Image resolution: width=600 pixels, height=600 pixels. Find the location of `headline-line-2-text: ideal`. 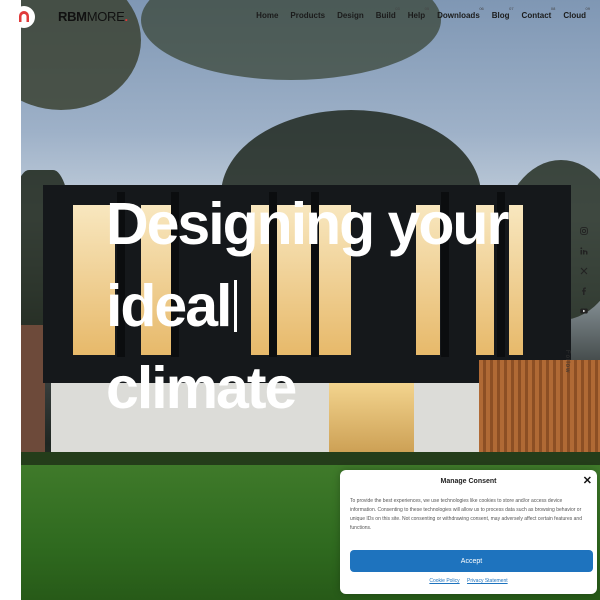

headline-line-2-text: ideal is located at coordinates (169, 306).